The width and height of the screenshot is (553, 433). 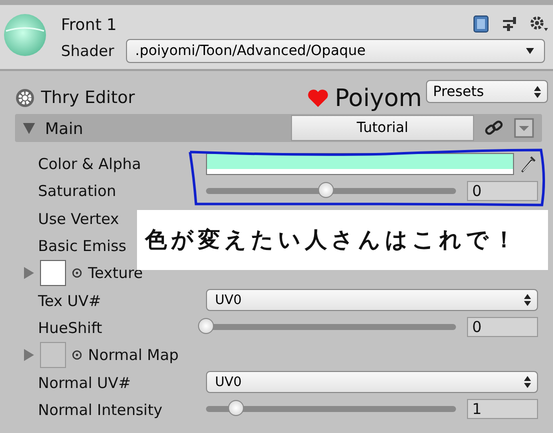 I want to click on settings-icon, so click(x=539, y=24).